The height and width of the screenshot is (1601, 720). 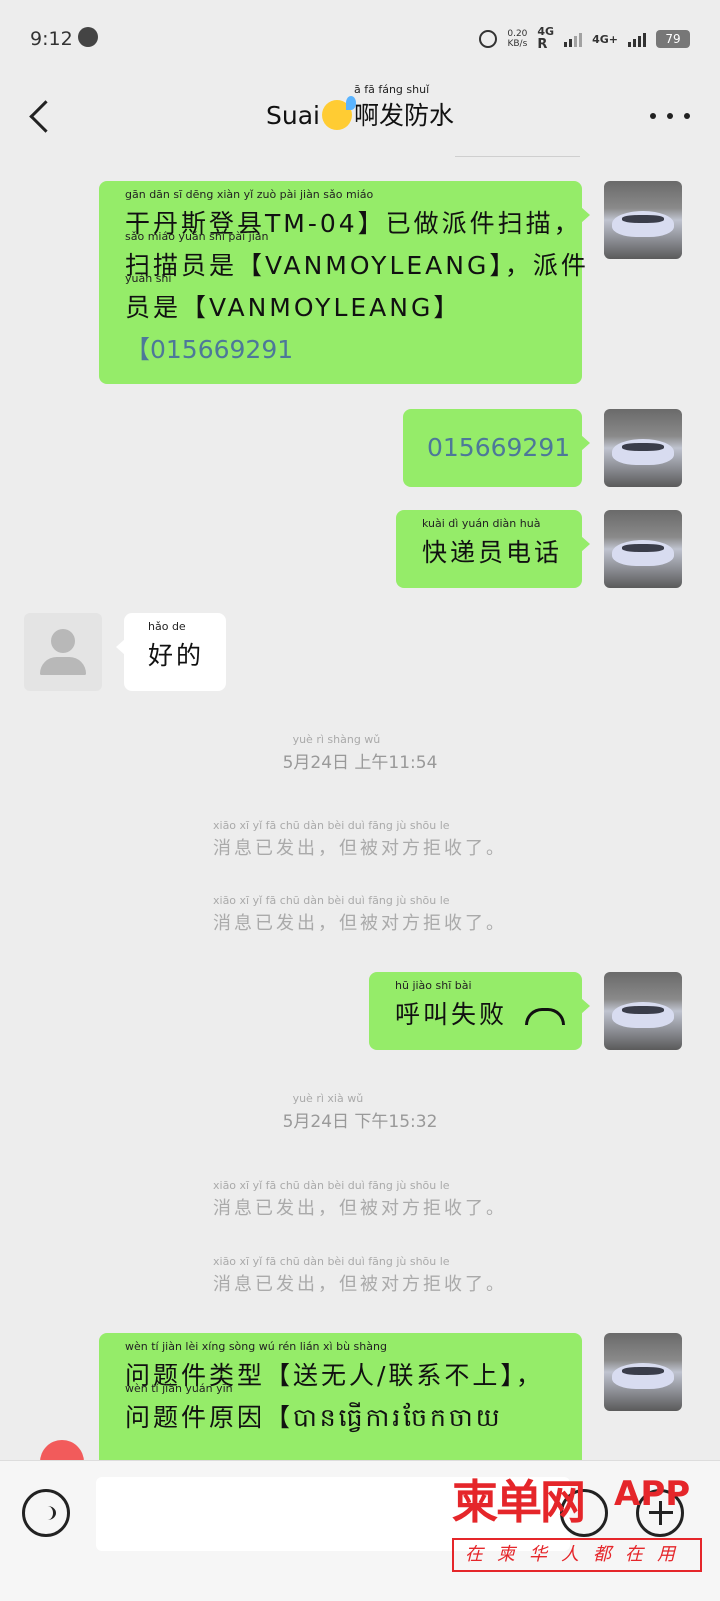 I want to click on contact-avatar, so click(x=63, y=652).